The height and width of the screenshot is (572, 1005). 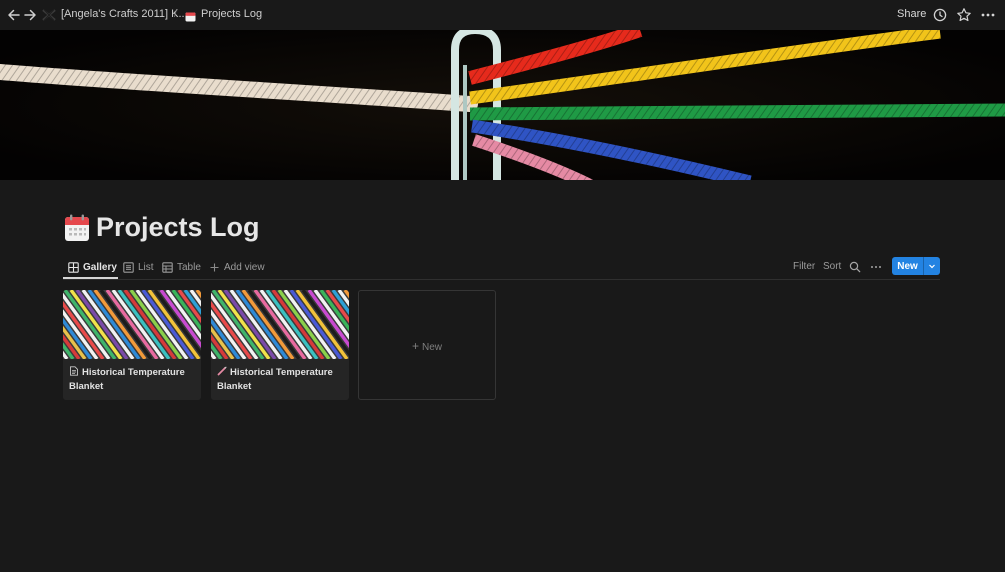 I want to click on new-card-button: + New, so click(x=427, y=345).